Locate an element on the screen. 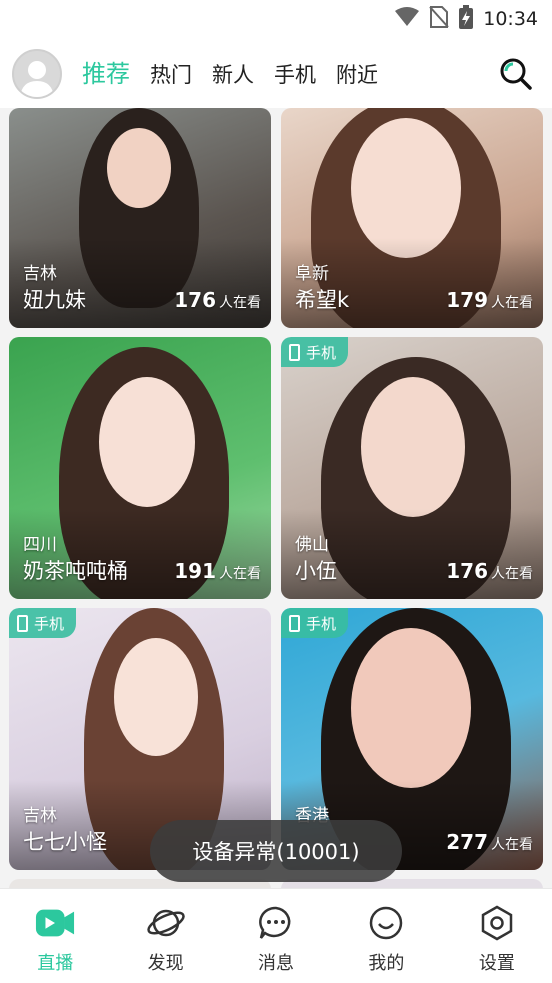 The width and height of the screenshot is (552, 983). tab-new: 新人 is located at coordinates (233, 74).